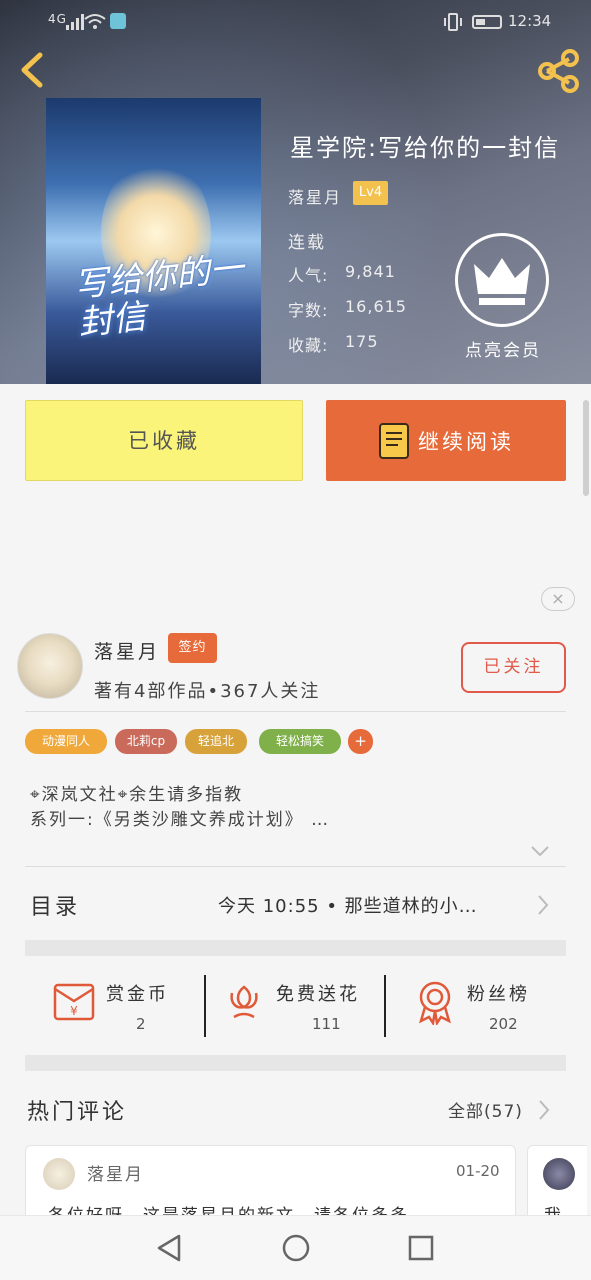  Describe the element at coordinates (487, 22) in the screenshot. I see `battery-icon` at that location.